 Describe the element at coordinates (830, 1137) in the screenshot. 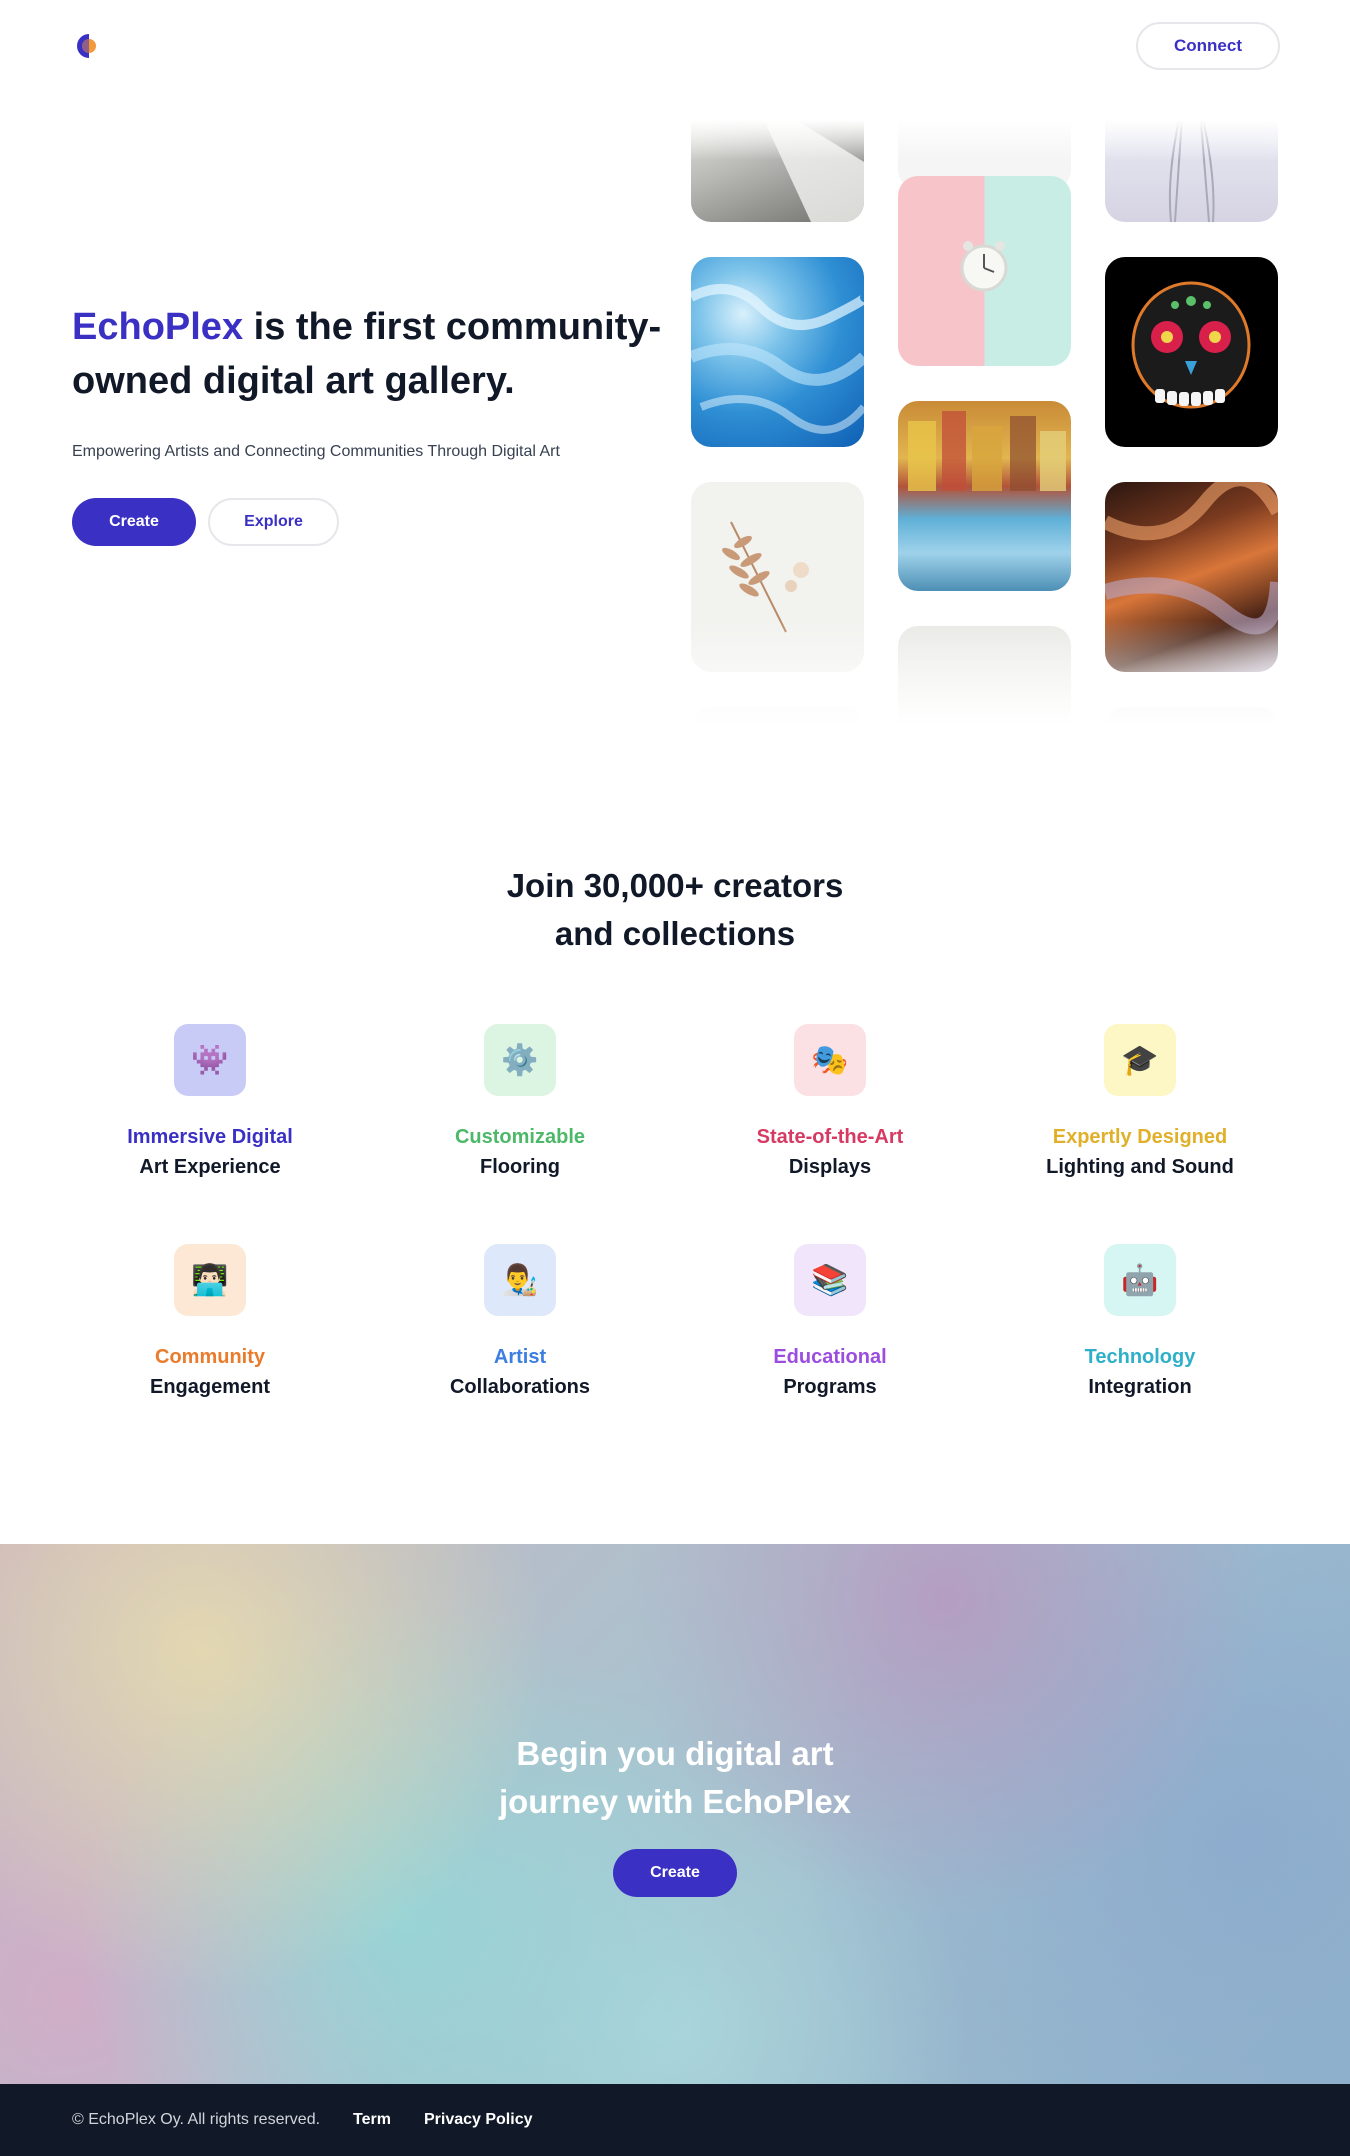

I see `feature-title: State-of-the-Art` at that location.